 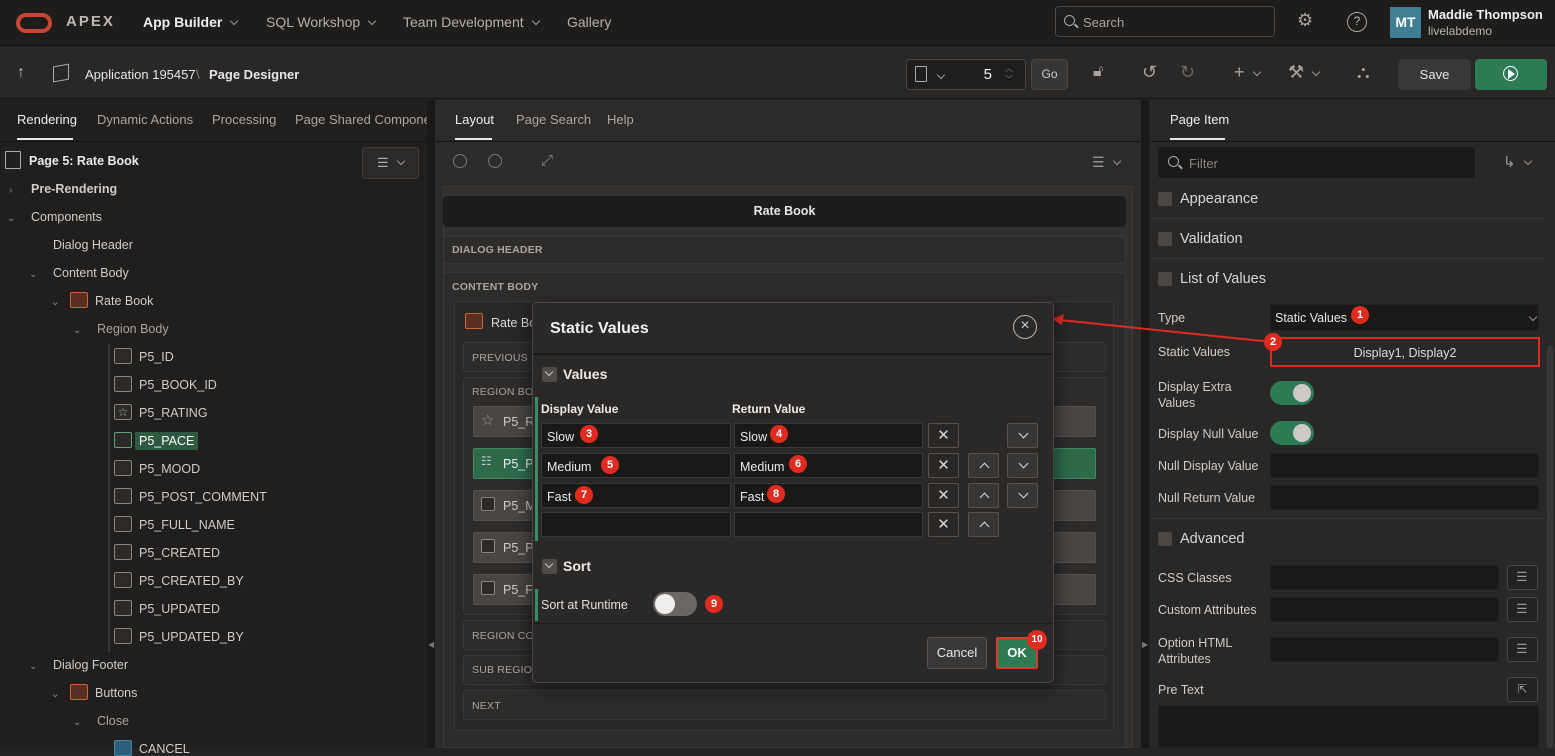 What do you see at coordinates (636, 435) in the screenshot?
I see `display-value-input: Slow` at bounding box center [636, 435].